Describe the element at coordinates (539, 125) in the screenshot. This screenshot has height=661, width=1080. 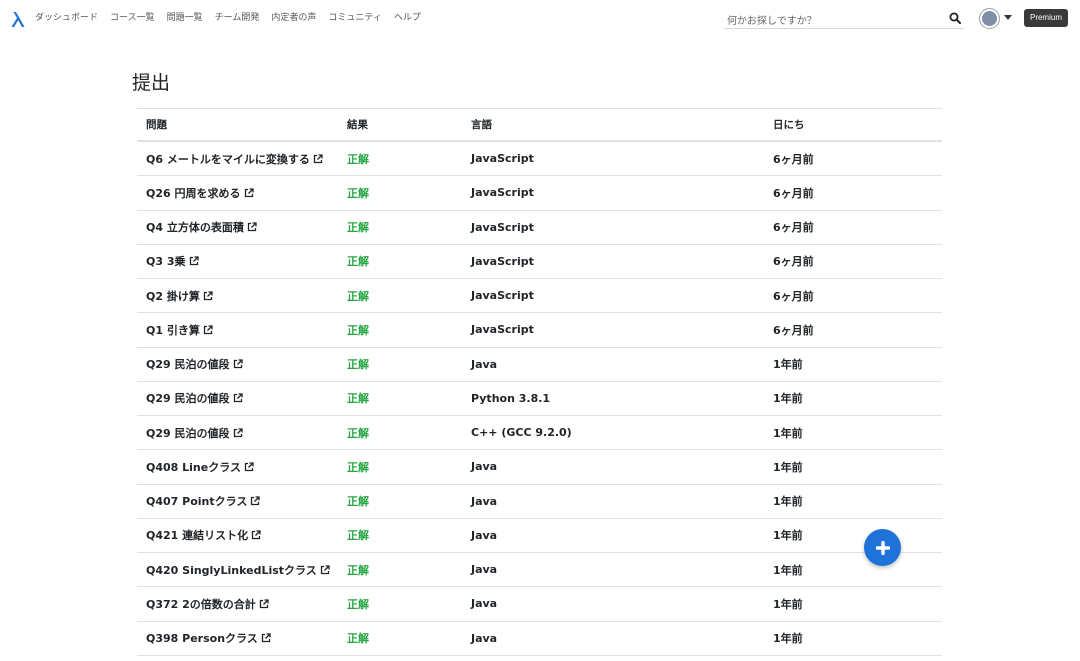
I see `table-header: 問題 結果 言語 日にち` at that location.